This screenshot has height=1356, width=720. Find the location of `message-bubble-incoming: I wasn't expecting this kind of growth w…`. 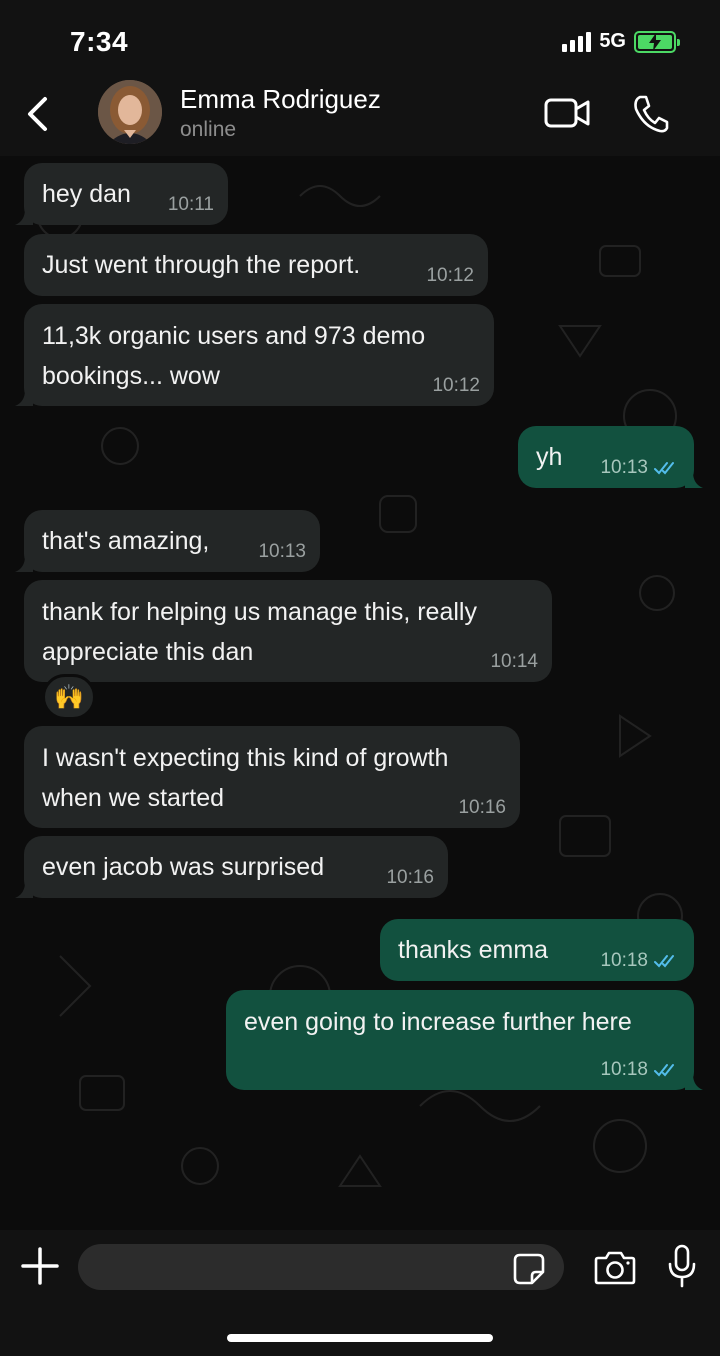

message-bubble-incoming: I wasn't expecting this kind of growth w… is located at coordinates (272, 777).